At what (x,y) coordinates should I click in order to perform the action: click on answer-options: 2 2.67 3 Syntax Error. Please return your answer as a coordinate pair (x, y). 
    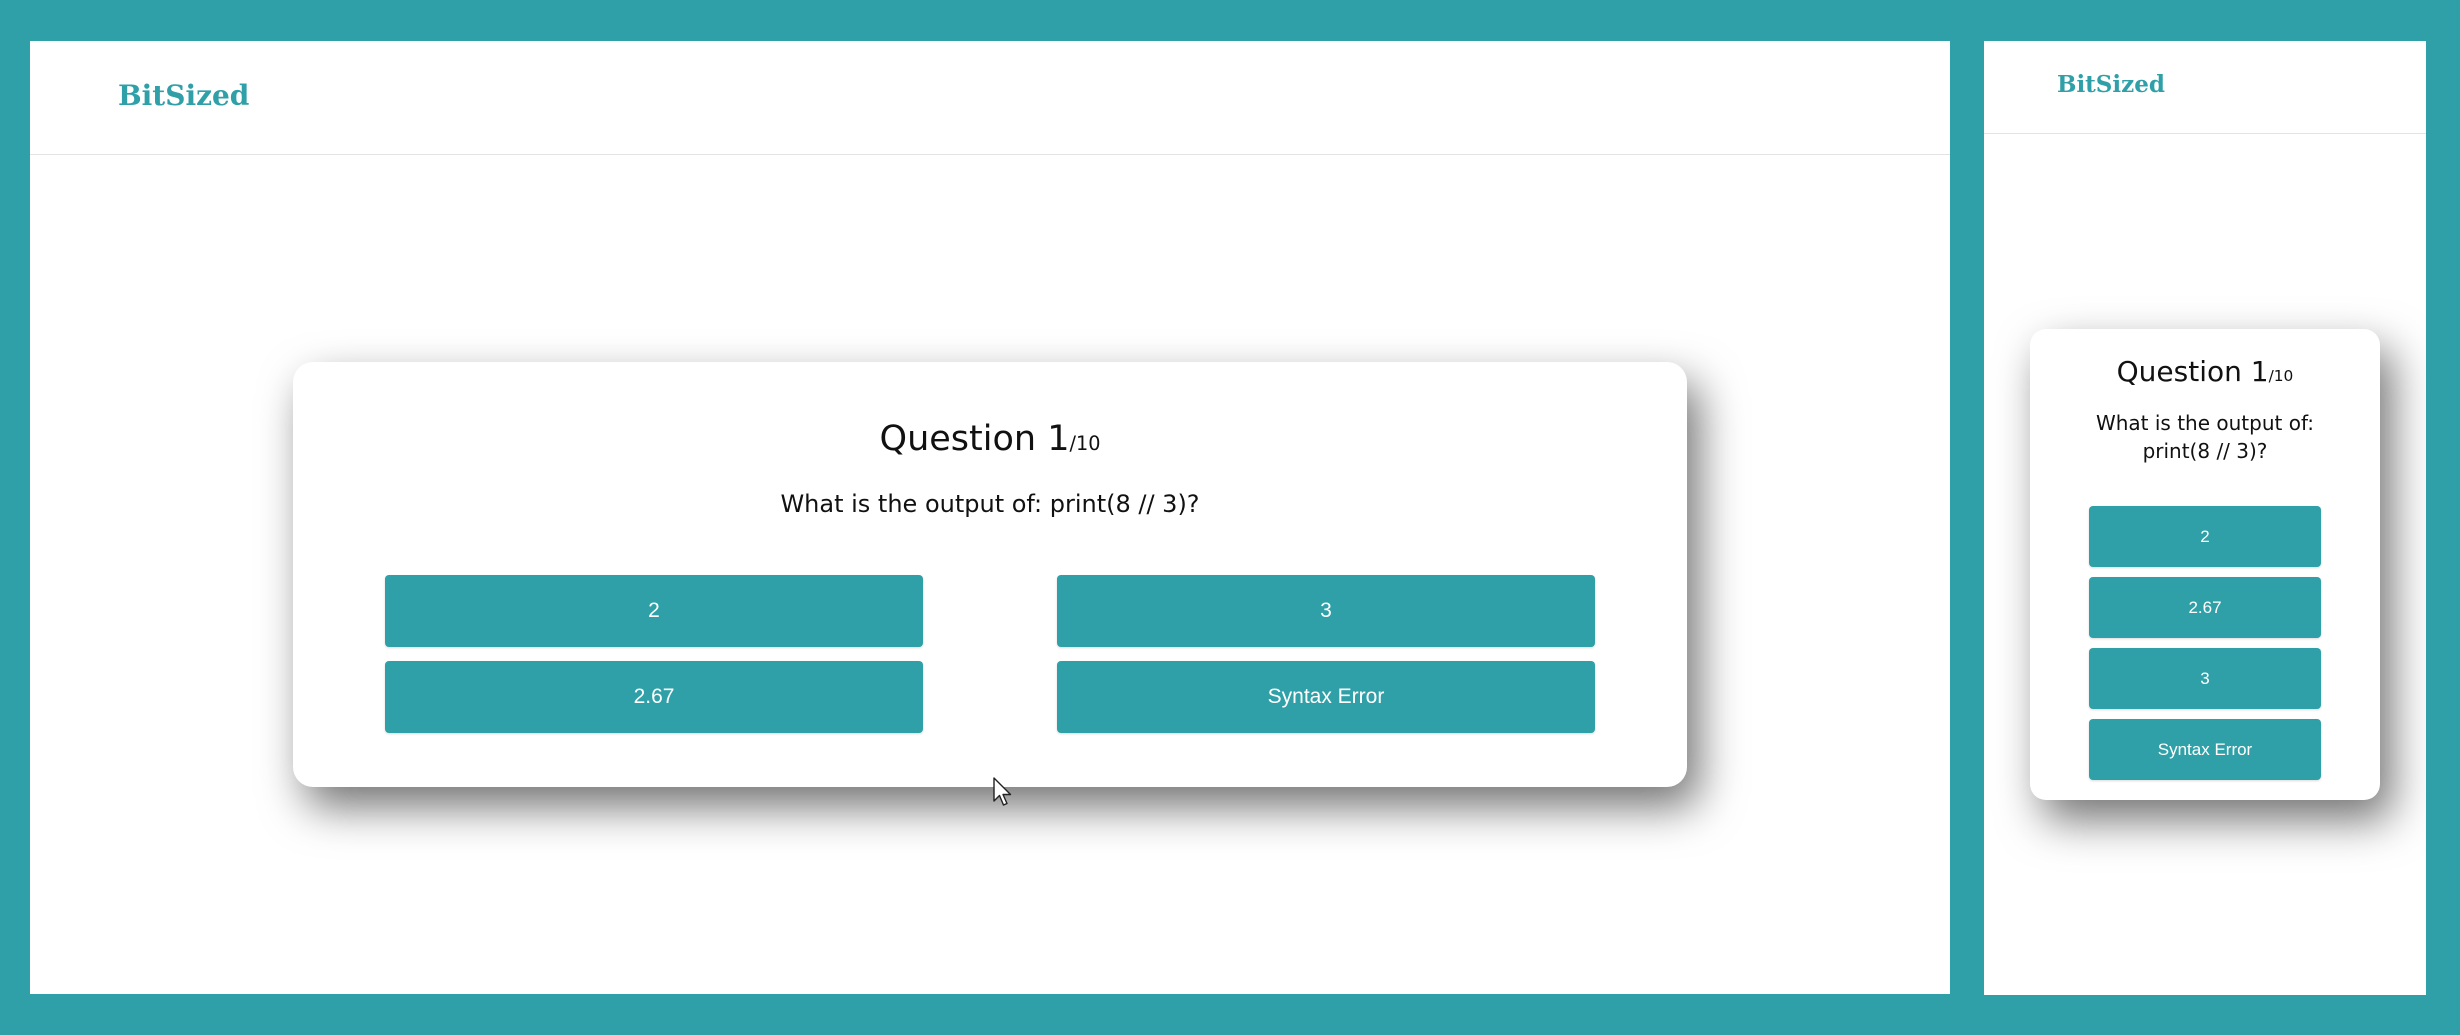
    Looking at the image, I should click on (2205, 643).